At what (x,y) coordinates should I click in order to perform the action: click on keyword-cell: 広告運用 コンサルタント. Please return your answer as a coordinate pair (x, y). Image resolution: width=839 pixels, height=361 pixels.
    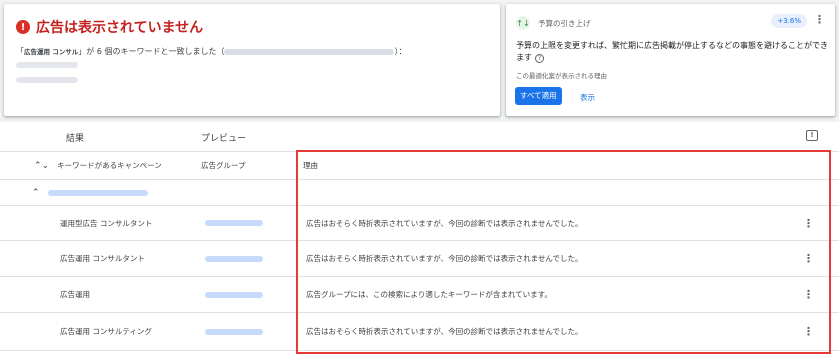
    Looking at the image, I should click on (102, 258).